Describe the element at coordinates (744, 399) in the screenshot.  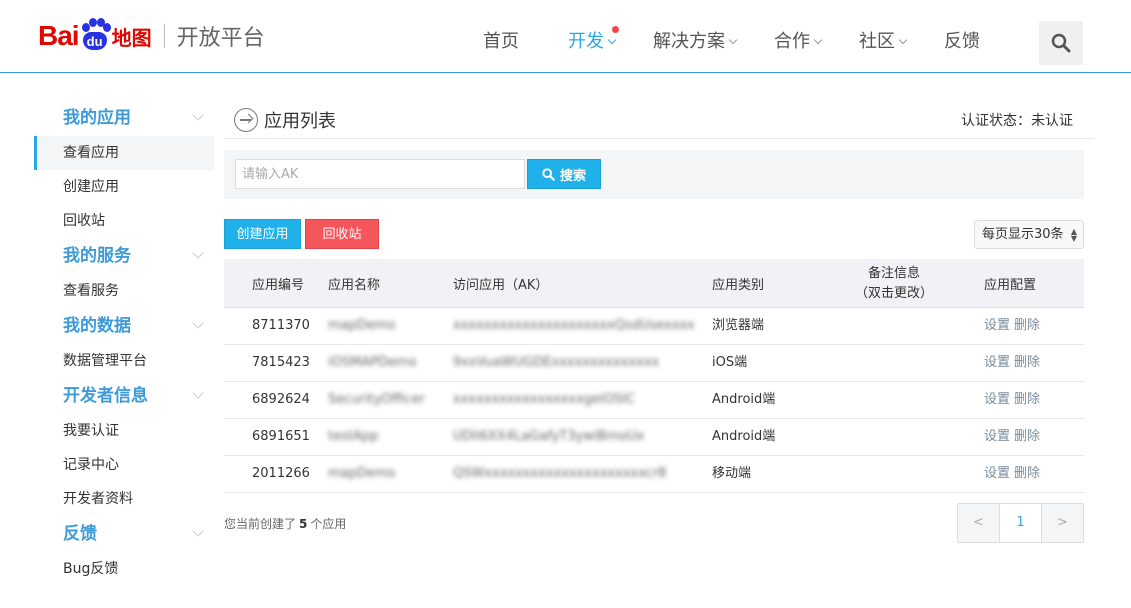
I see `cell-category: Android端` at that location.